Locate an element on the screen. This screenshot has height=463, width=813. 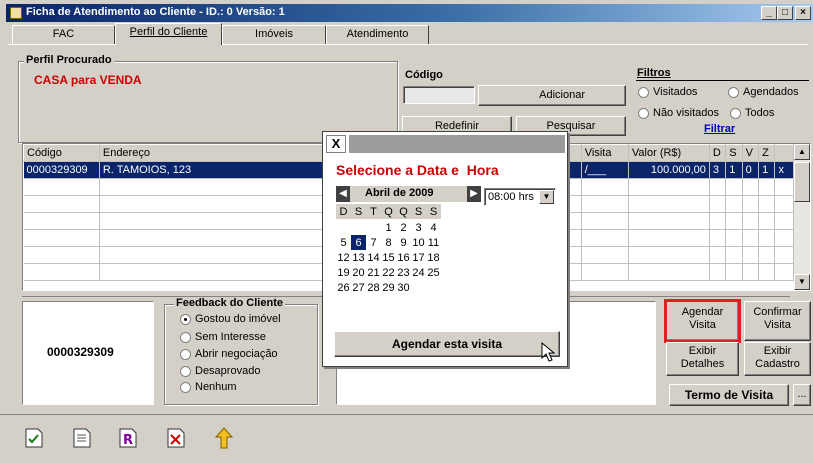
document-r-icon: R is located at coordinates (128, 438).